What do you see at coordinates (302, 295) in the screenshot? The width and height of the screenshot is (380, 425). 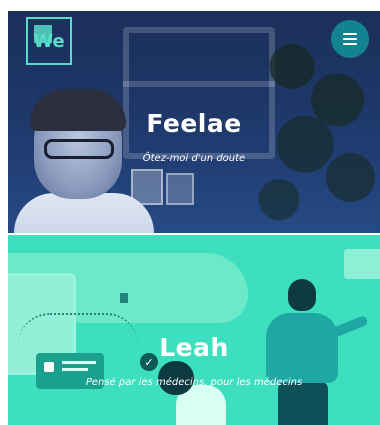 I see `illustration-person-head` at bounding box center [302, 295].